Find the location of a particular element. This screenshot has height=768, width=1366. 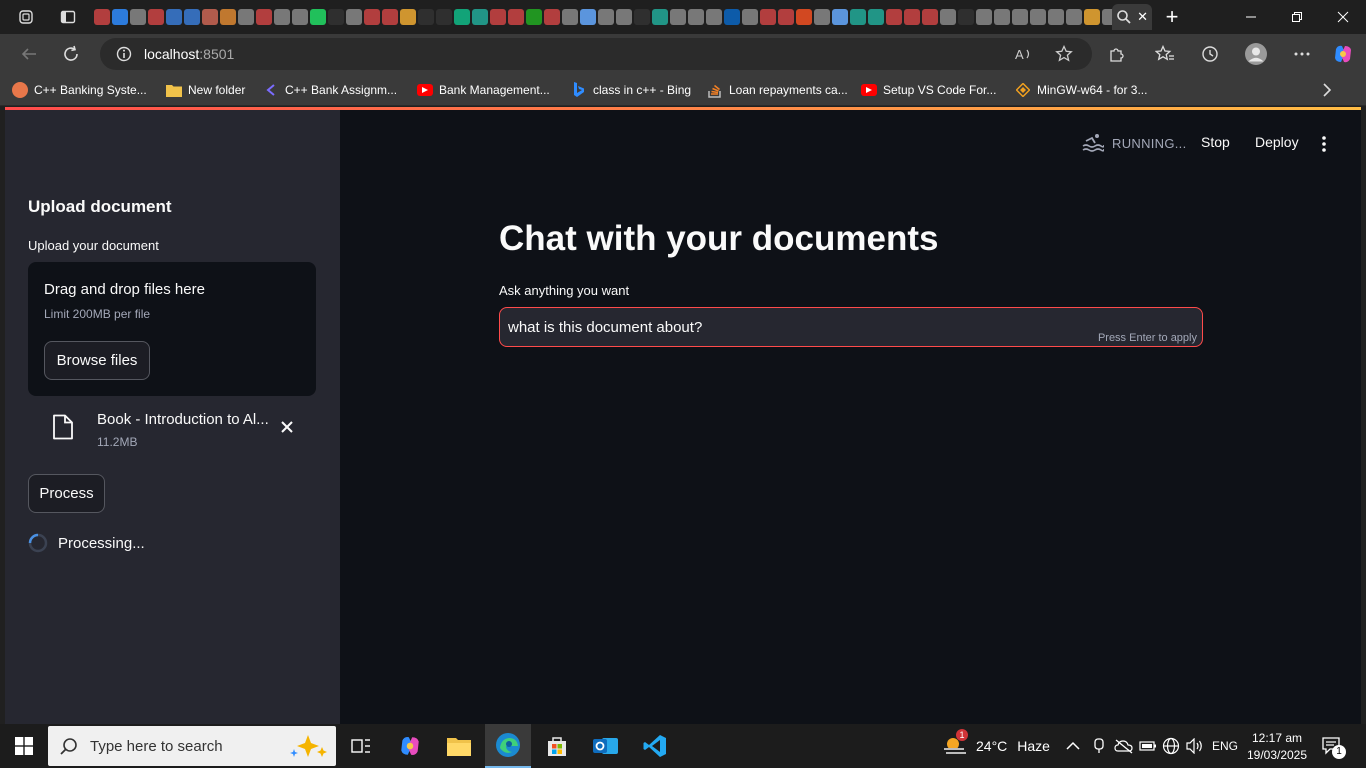

history-icon is located at coordinates (1210, 54).